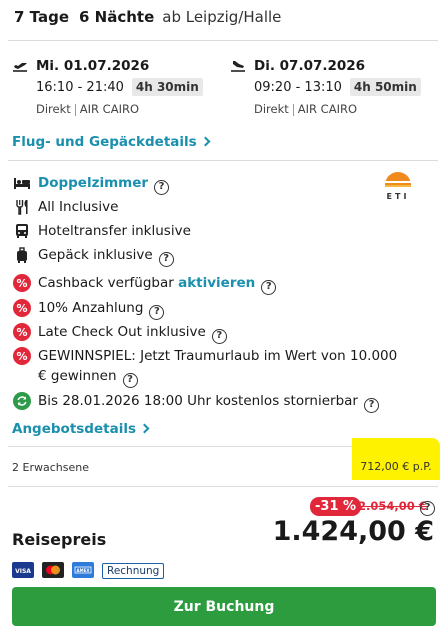 The height and width of the screenshot is (638, 446). Describe the element at coordinates (22, 207) in the screenshot. I see `cutlery-icon` at that location.